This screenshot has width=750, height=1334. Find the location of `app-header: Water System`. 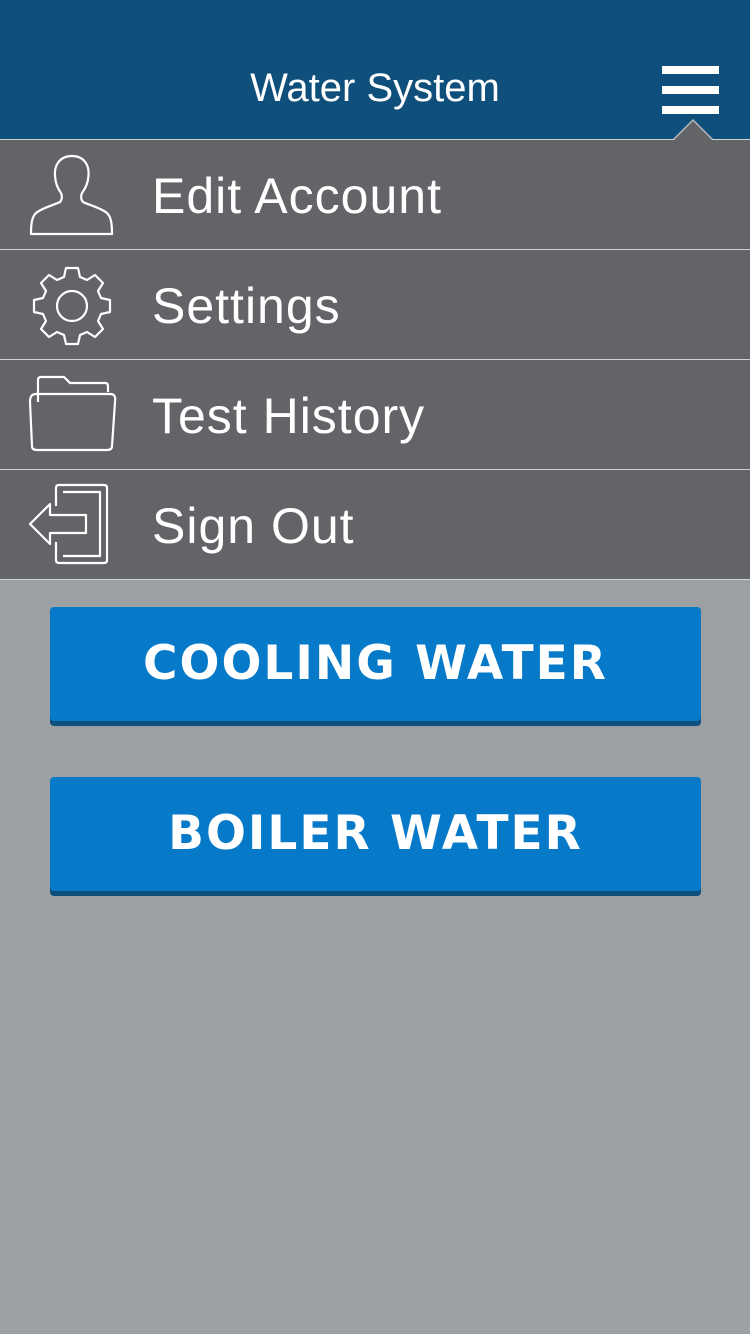

app-header: Water System is located at coordinates (375, 69).